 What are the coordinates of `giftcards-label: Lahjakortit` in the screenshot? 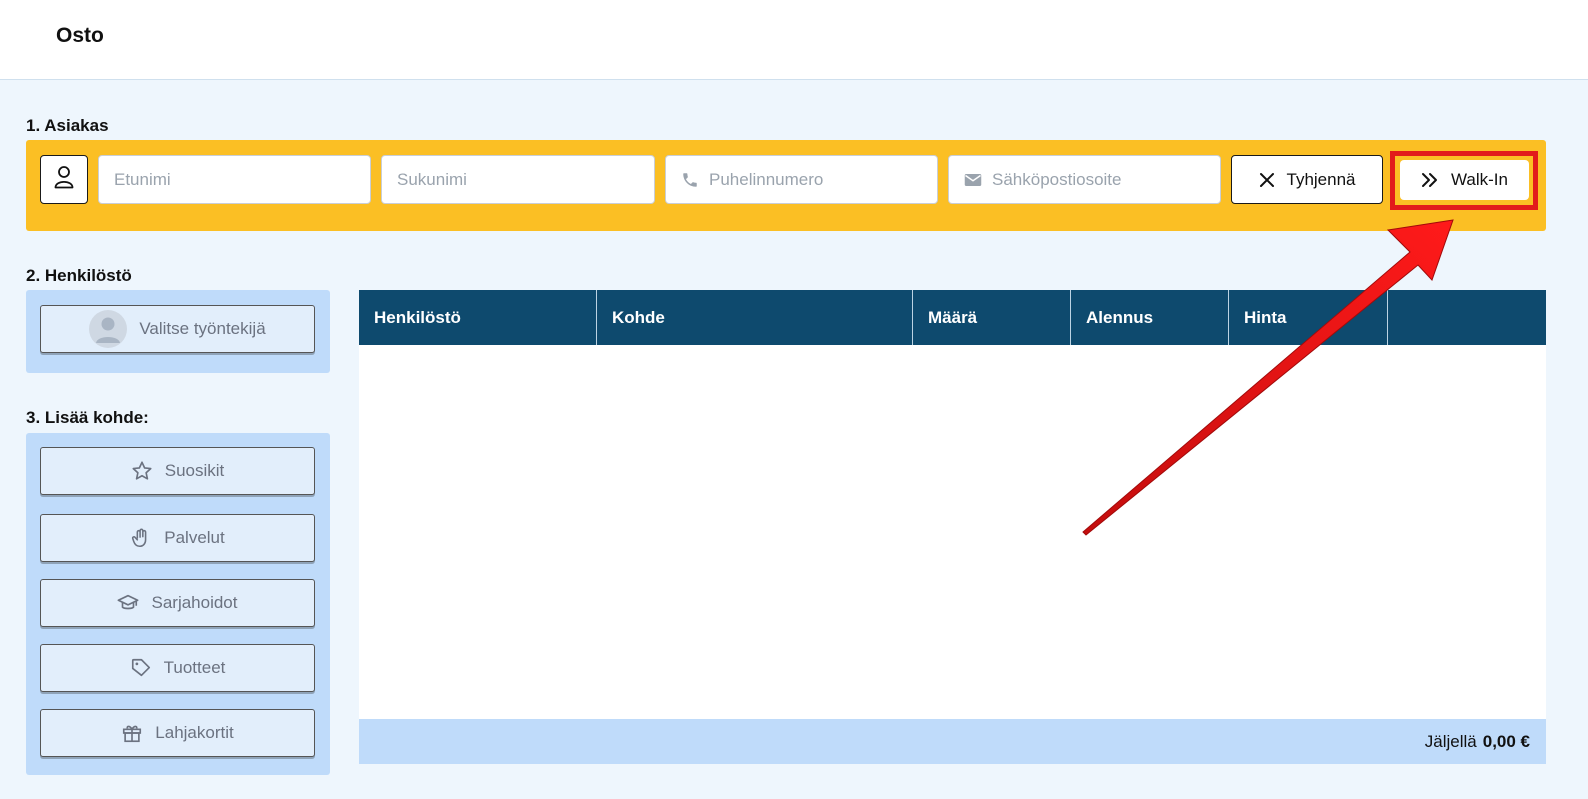 It's located at (194, 732).